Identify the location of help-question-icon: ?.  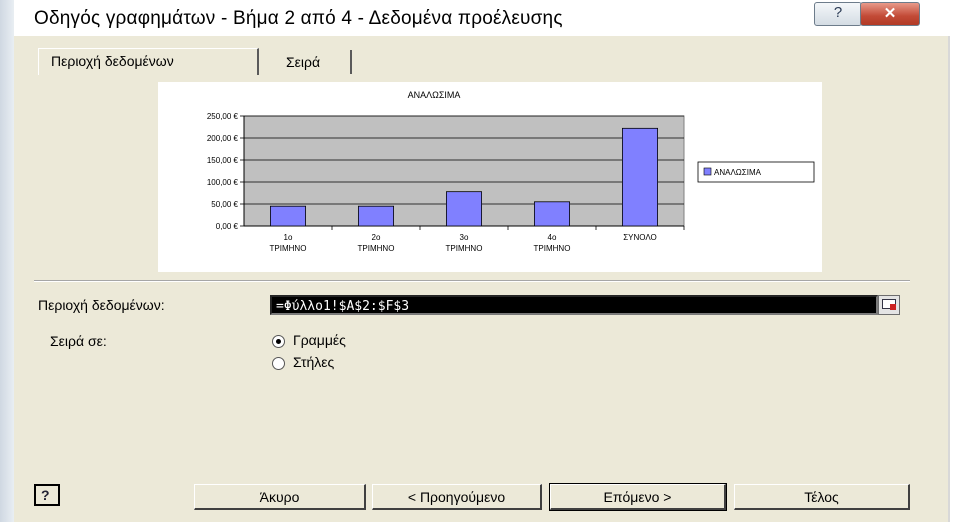
(45, 495).